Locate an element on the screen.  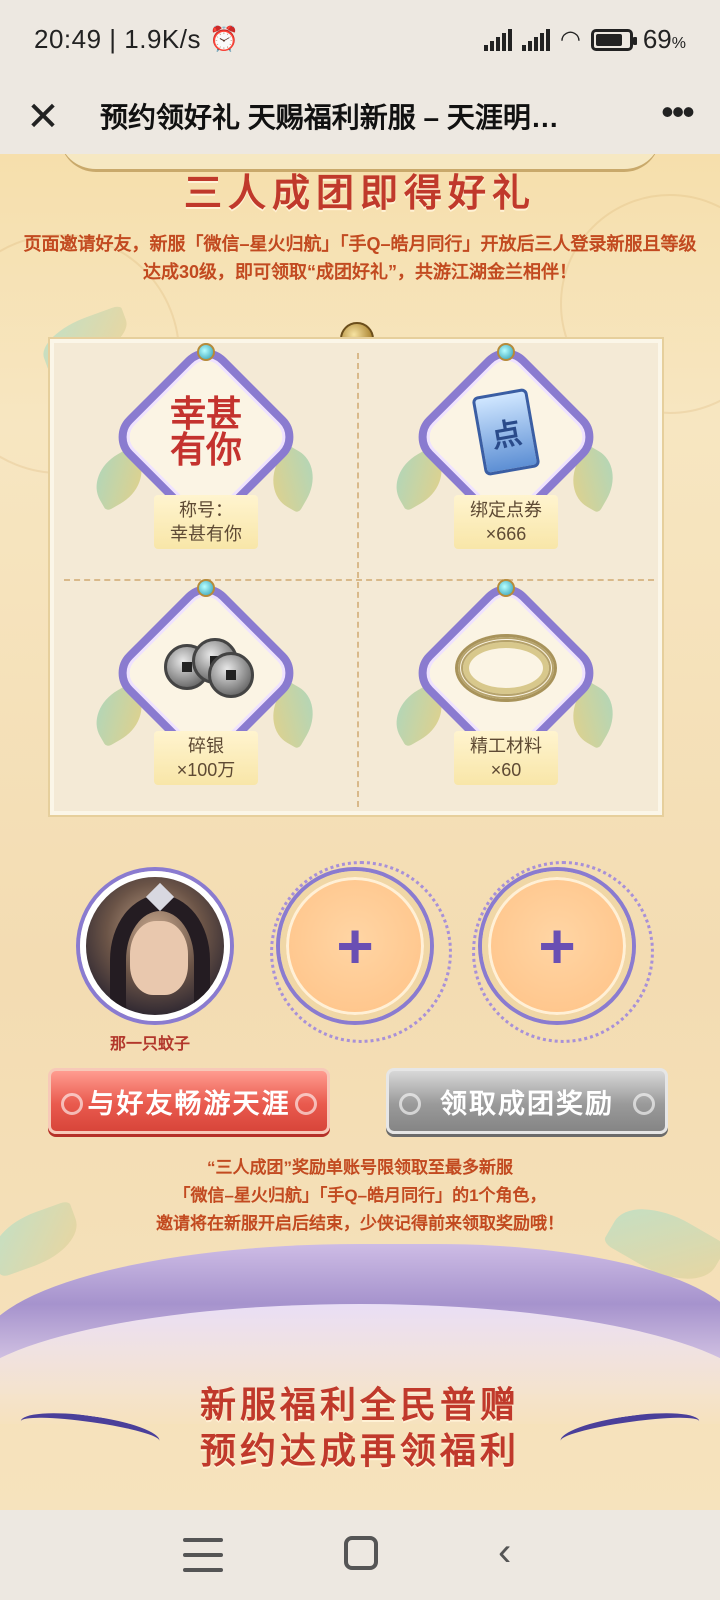
title-bar: ✕ 预约领好礼 天赐福利新服 – 天涯明… ••• is located at coordinates (360, 117).